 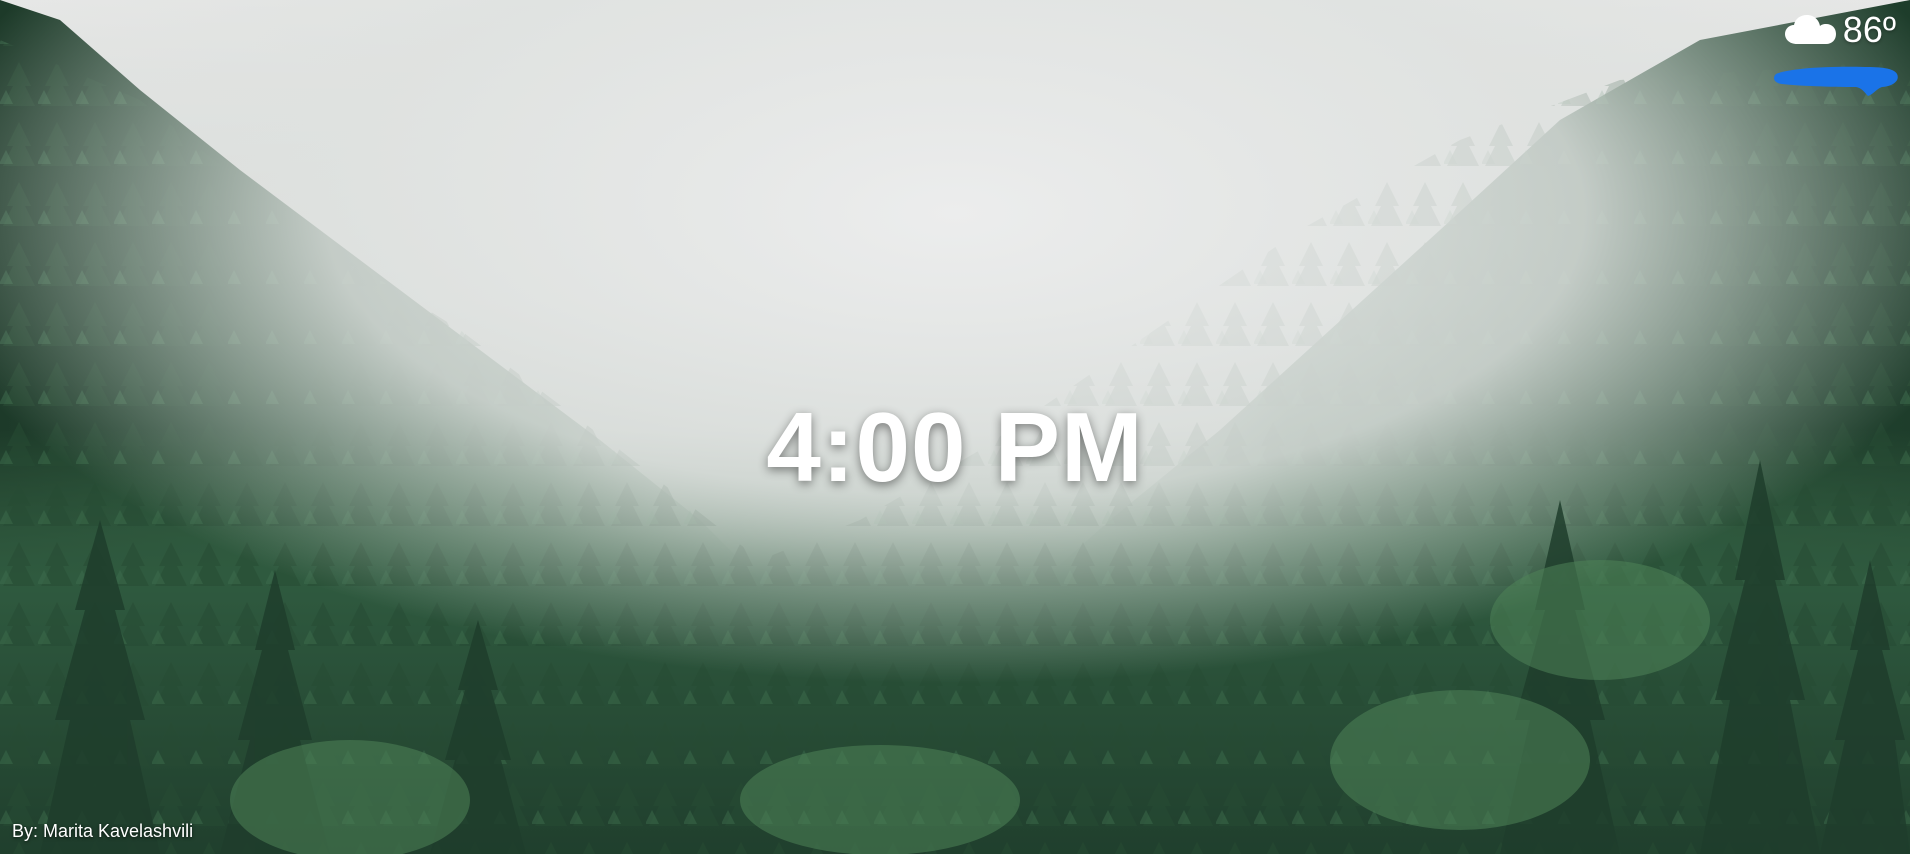 I want to click on clock-time: 4:00 PM, so click(x=955, y=447).